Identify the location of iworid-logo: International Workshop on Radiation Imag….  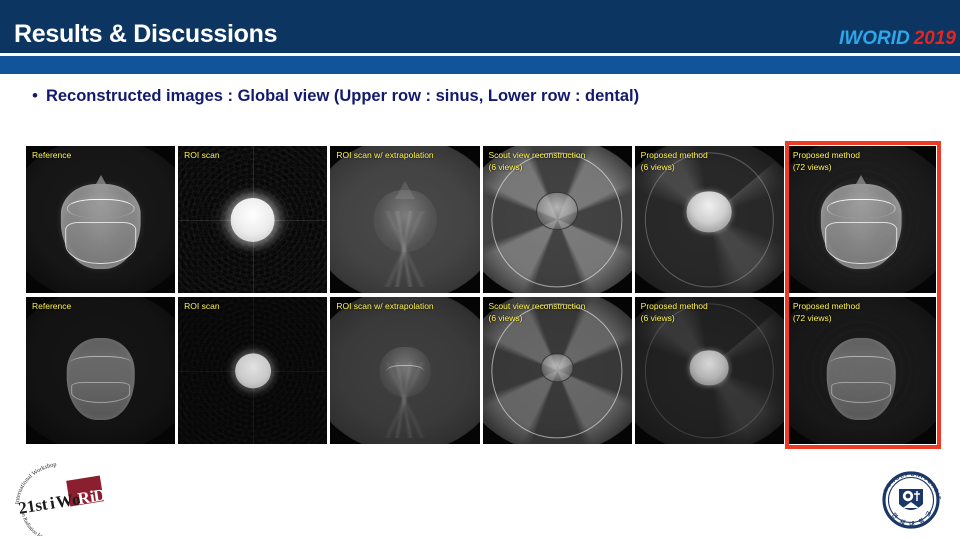
(64, 500).